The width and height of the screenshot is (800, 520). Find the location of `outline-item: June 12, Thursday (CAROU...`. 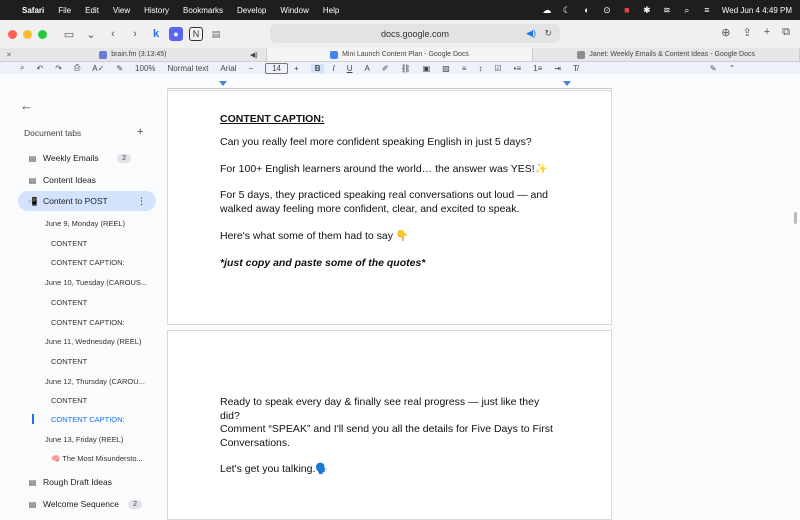

outline-item: June 12, Thursday (CAROU... is located at coordinates (95, 381).